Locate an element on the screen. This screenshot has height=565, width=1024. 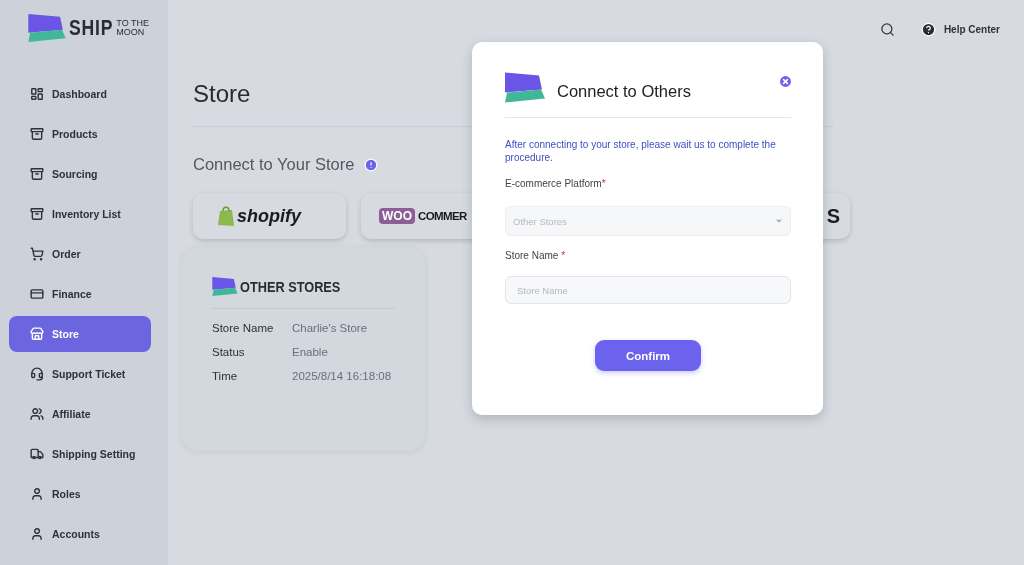
sidebar-item: Roles is located at coordinates (80, 494).